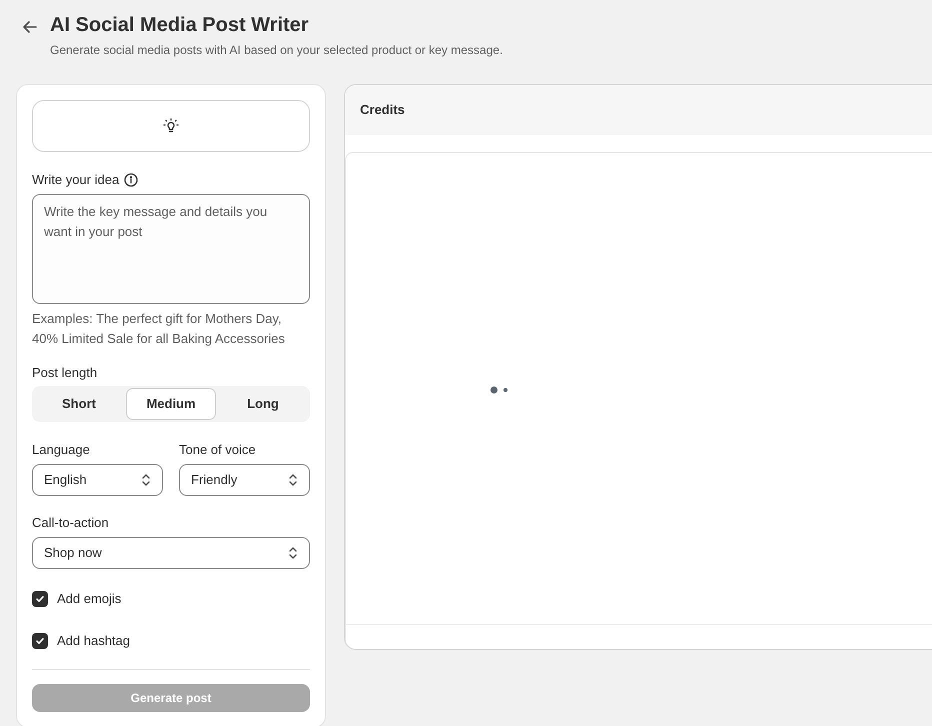 This screenshot has height=726, width=932. What do you see at coordinates (65, 373) in the screenshot?
I see `post-length-label: Post length` at bounding box center [65, 373].